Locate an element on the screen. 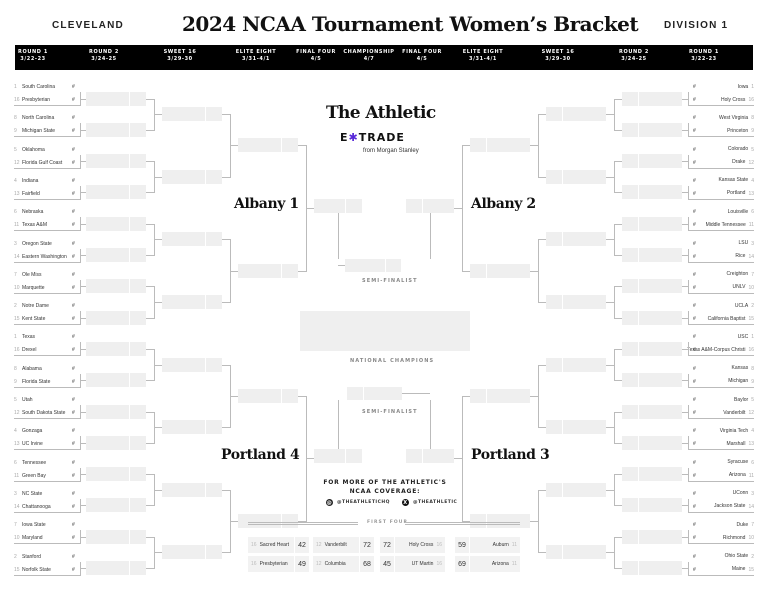  team-row: # Vanderbilt 12 is located at coordinates (721, 413).